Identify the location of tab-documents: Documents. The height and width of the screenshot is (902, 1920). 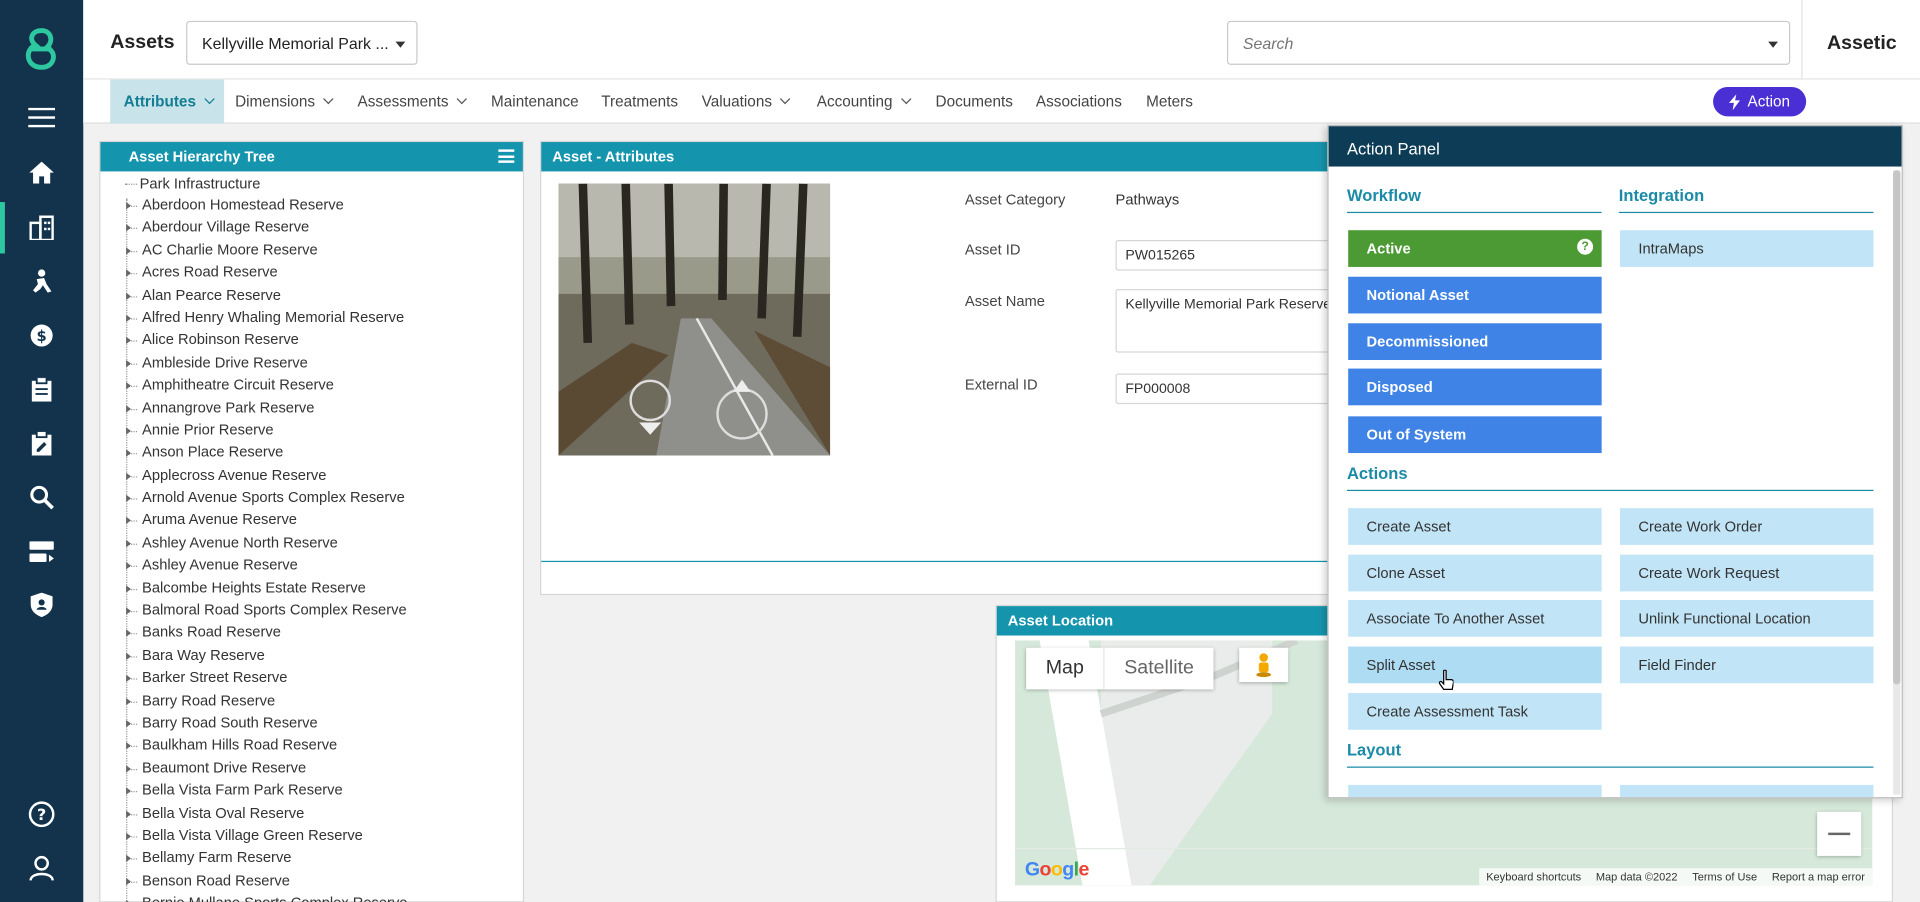
(974, 102).